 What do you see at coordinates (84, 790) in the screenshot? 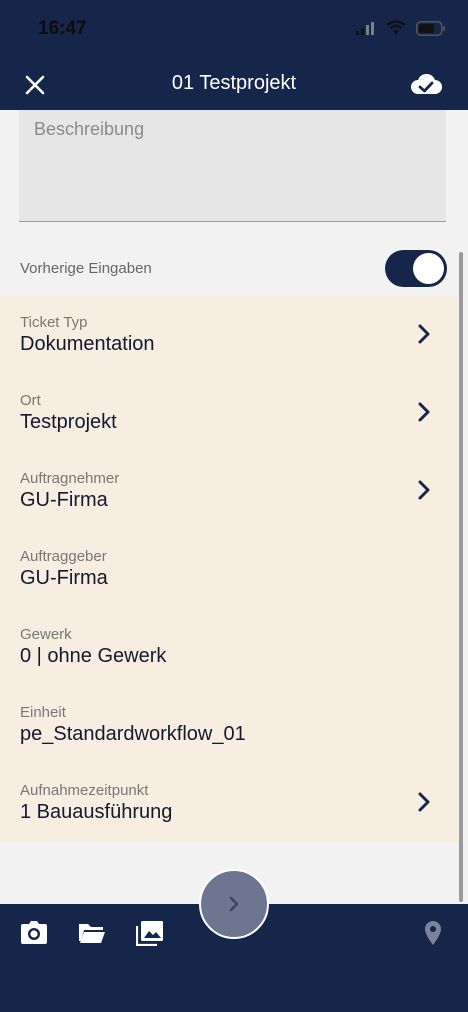
I see `field-label: Aufnahmezeitpunkt` at bounding box center [84, 790].